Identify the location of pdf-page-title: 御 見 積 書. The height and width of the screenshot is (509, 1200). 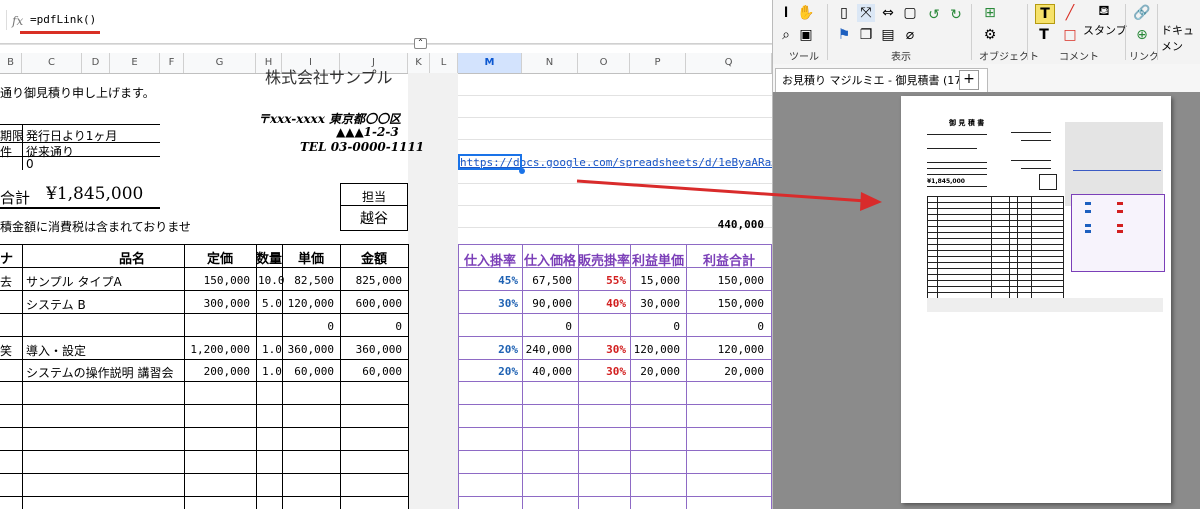
(967, 123).